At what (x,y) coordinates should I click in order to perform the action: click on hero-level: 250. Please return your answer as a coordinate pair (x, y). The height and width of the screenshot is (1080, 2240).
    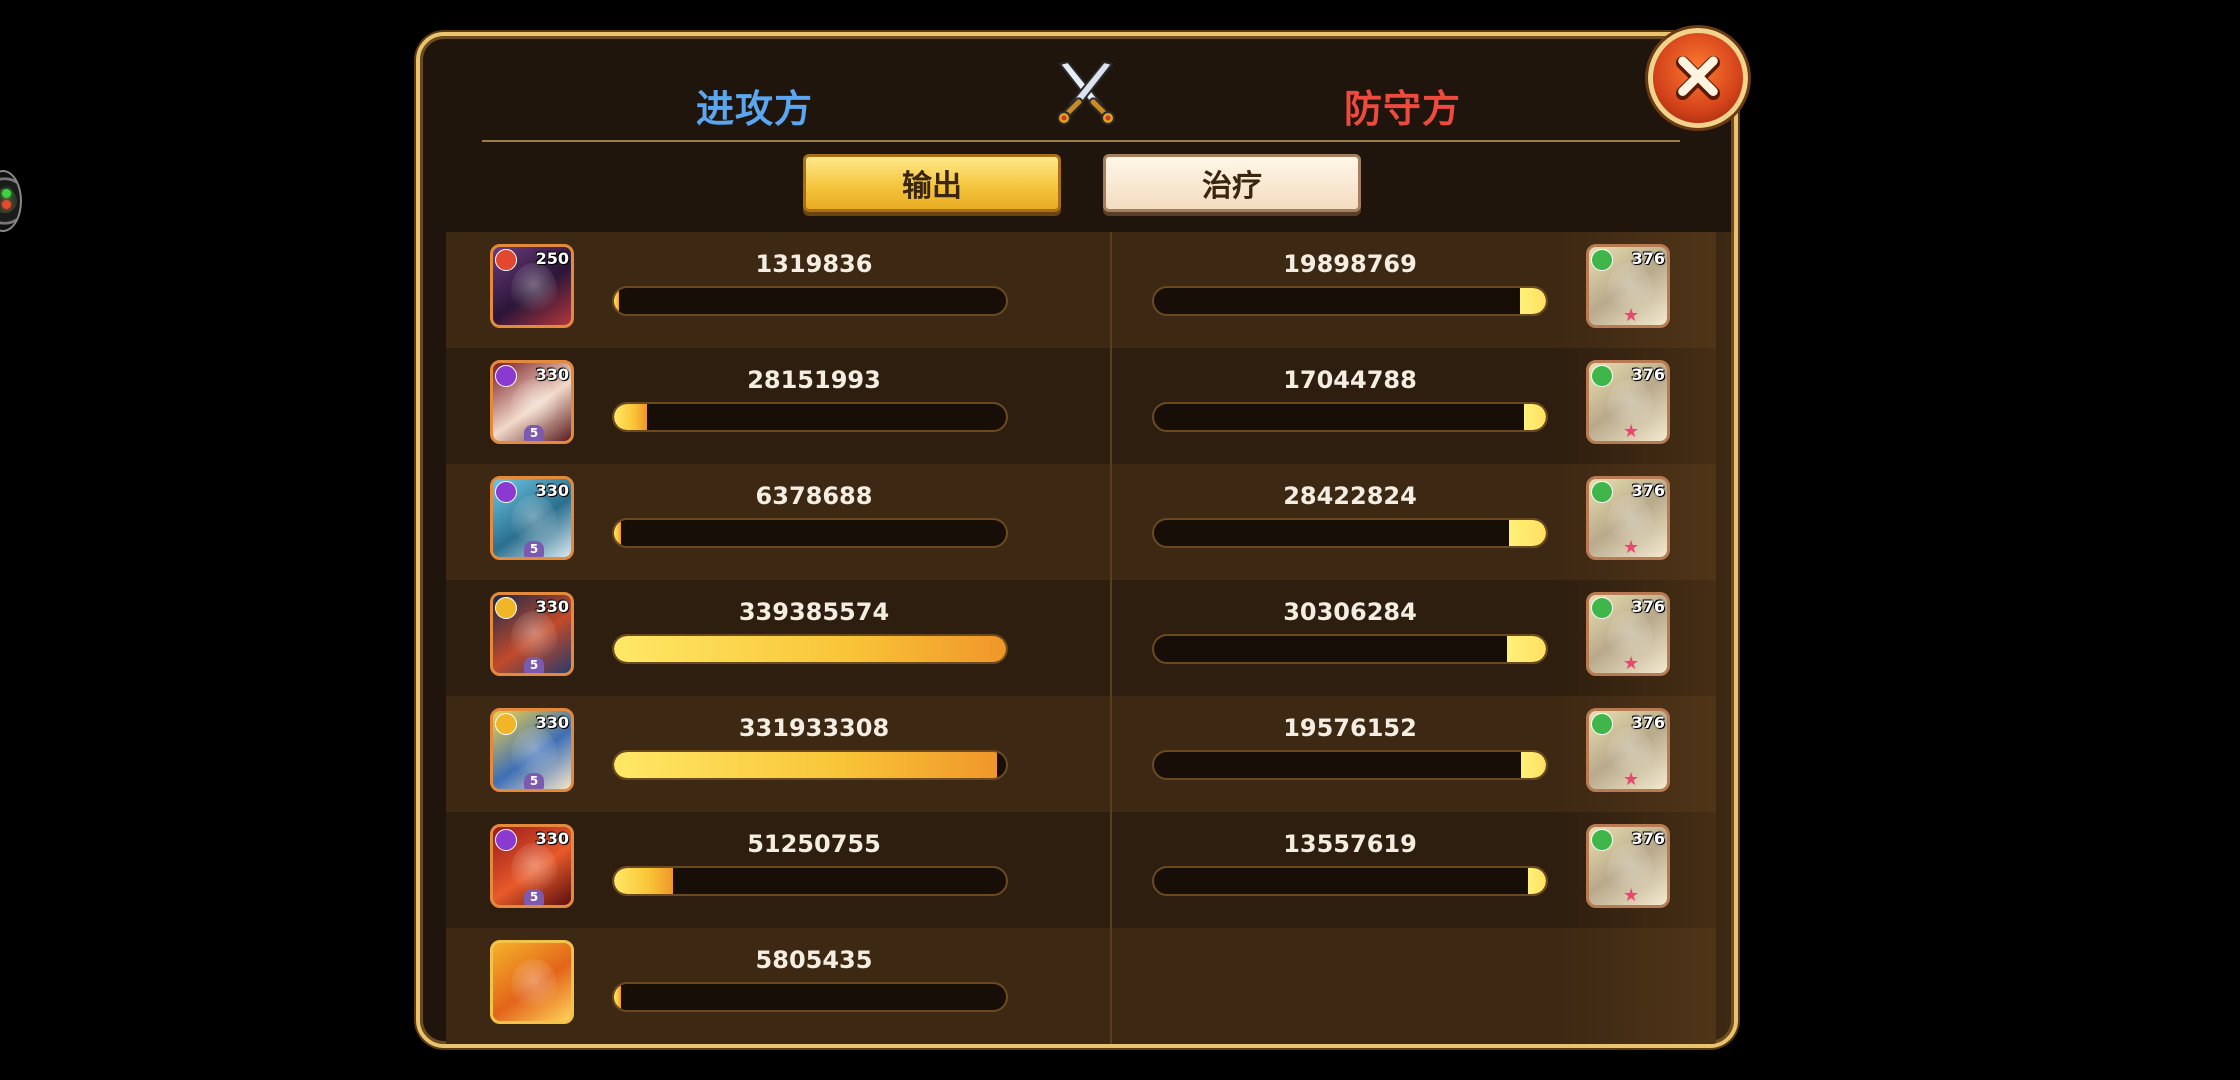
    Looking at the image, I should click on (552, 258).